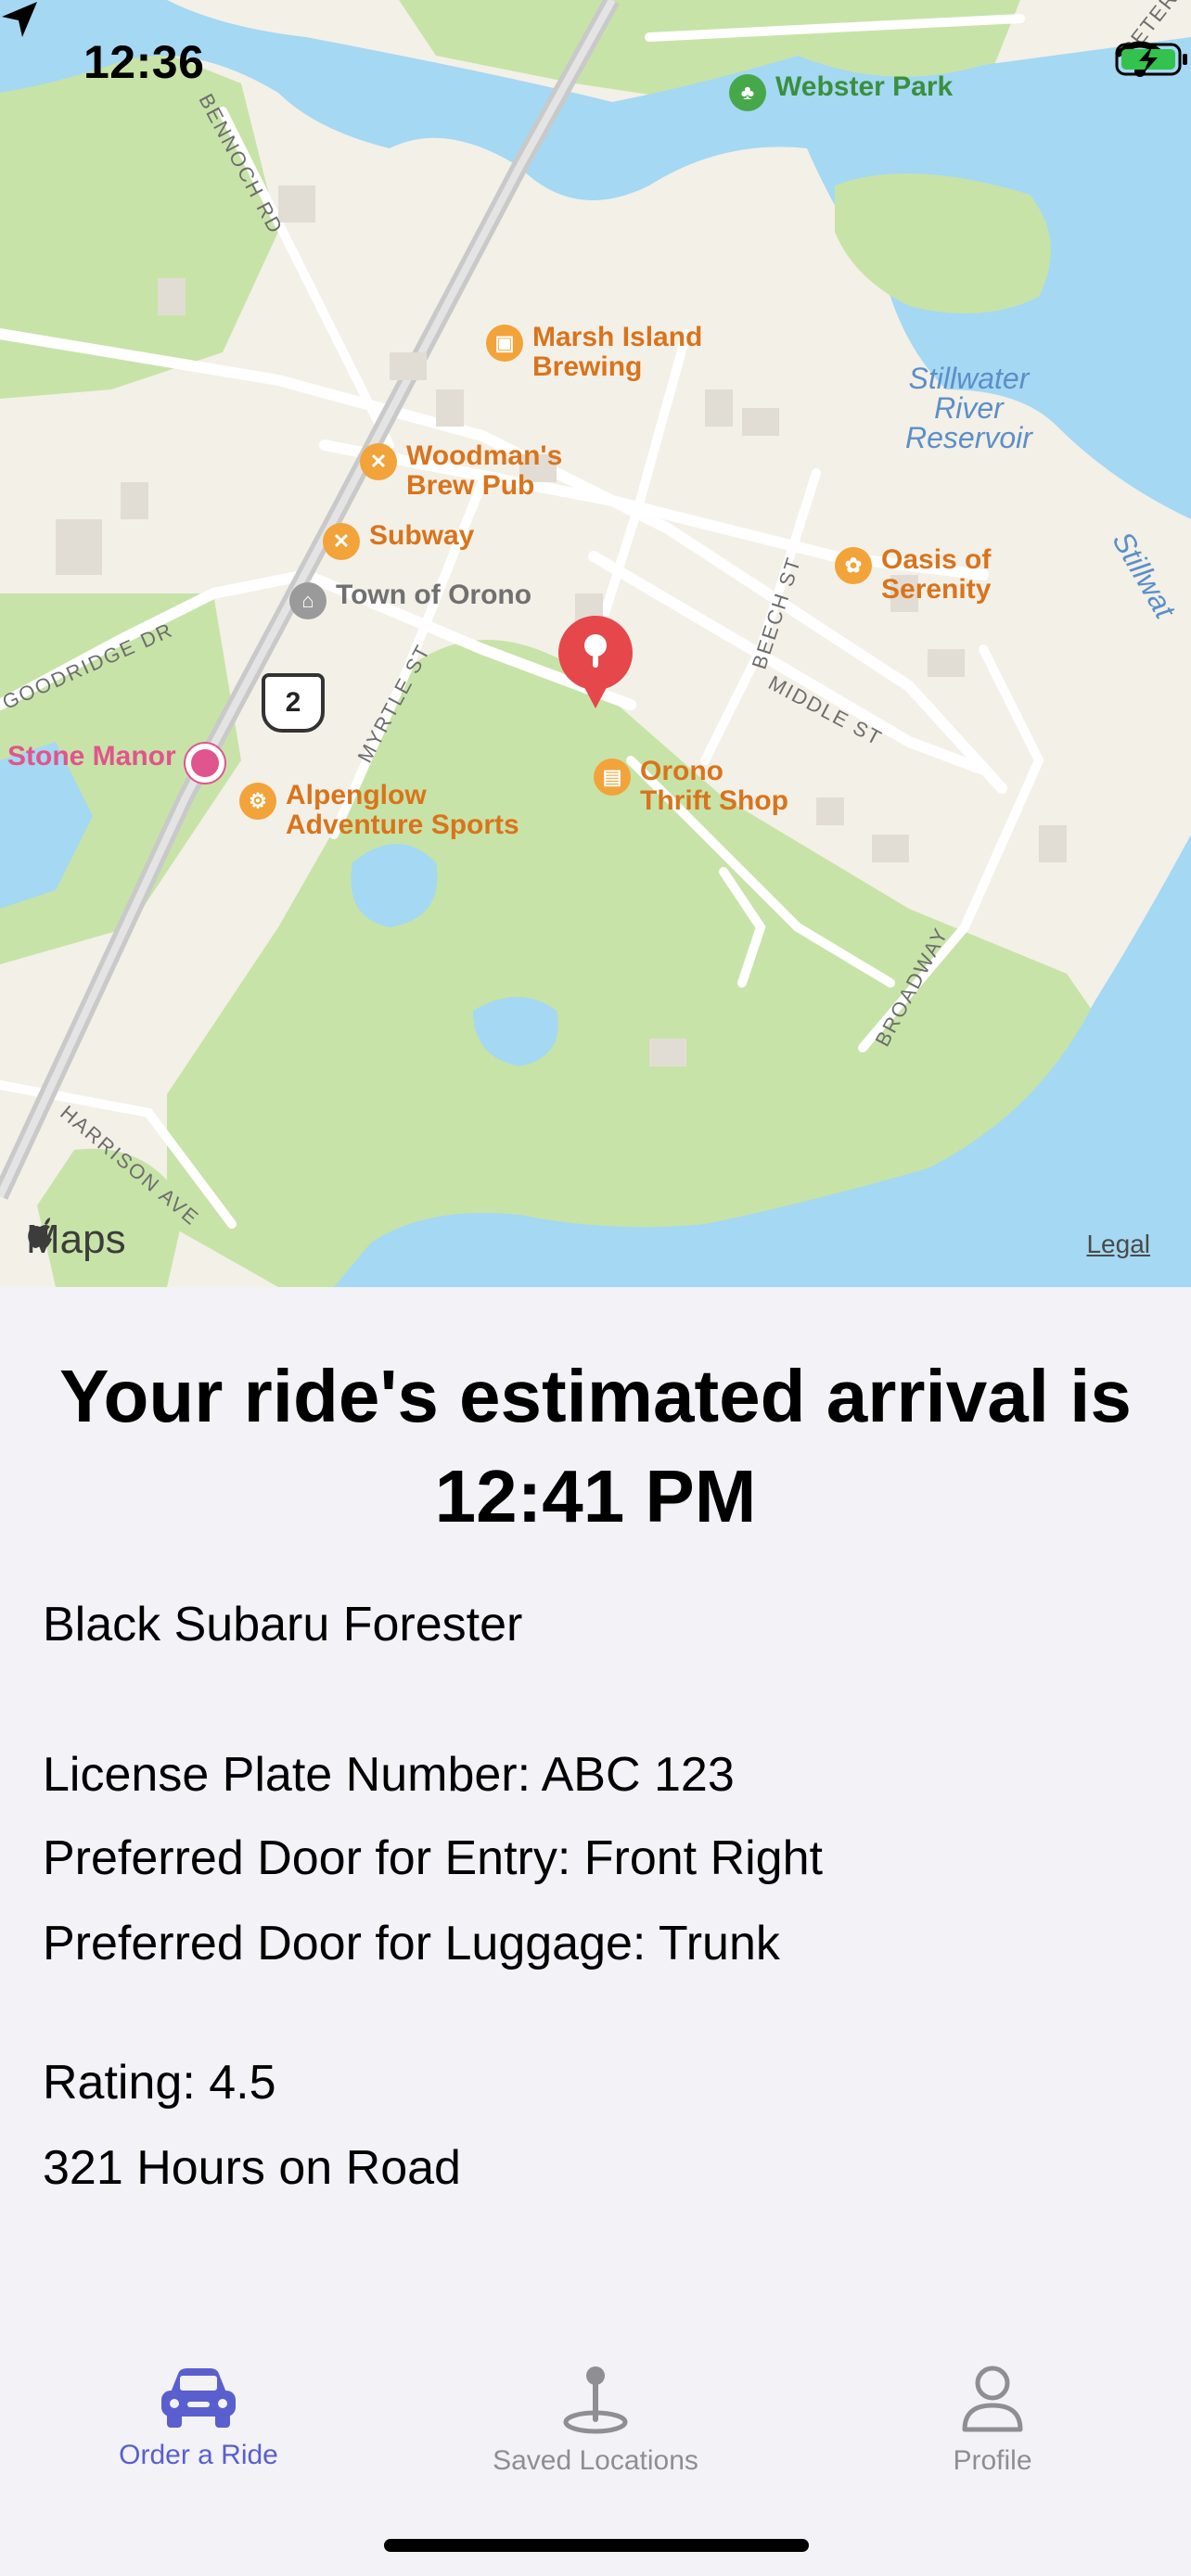 The image size is (1191, 2576). What do you see at coordinates (19, 19) in the screenshot?
I see `location-arrow-icon` at bounding box center [19, 19].